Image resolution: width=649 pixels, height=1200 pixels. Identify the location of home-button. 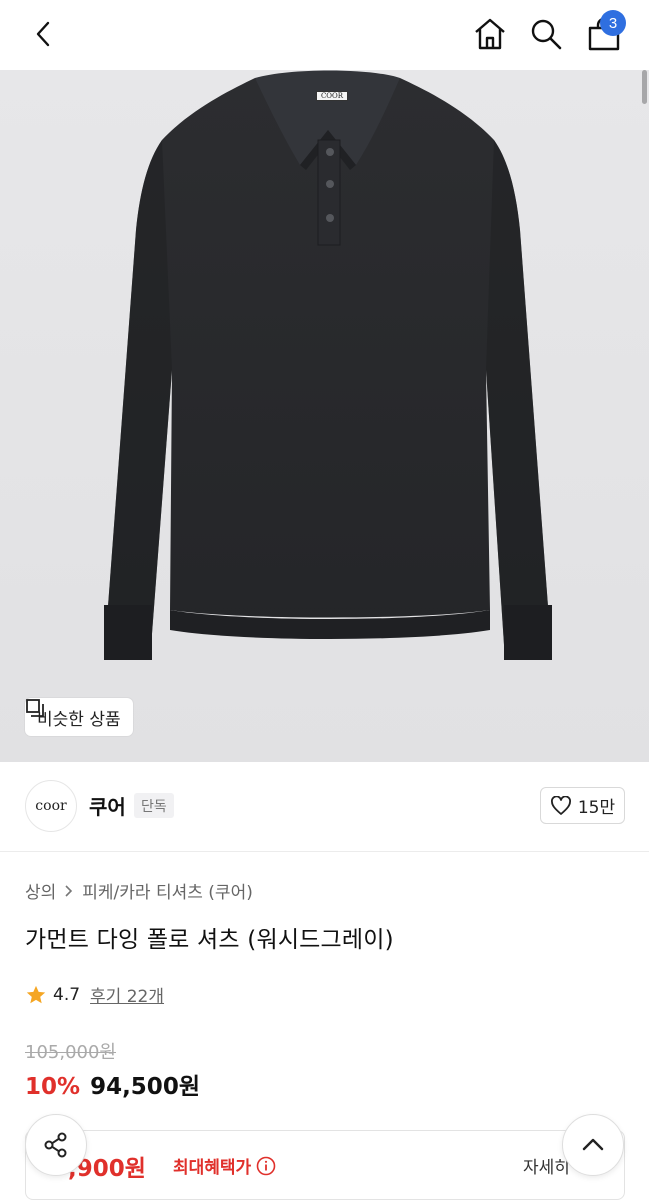
(490, 34).